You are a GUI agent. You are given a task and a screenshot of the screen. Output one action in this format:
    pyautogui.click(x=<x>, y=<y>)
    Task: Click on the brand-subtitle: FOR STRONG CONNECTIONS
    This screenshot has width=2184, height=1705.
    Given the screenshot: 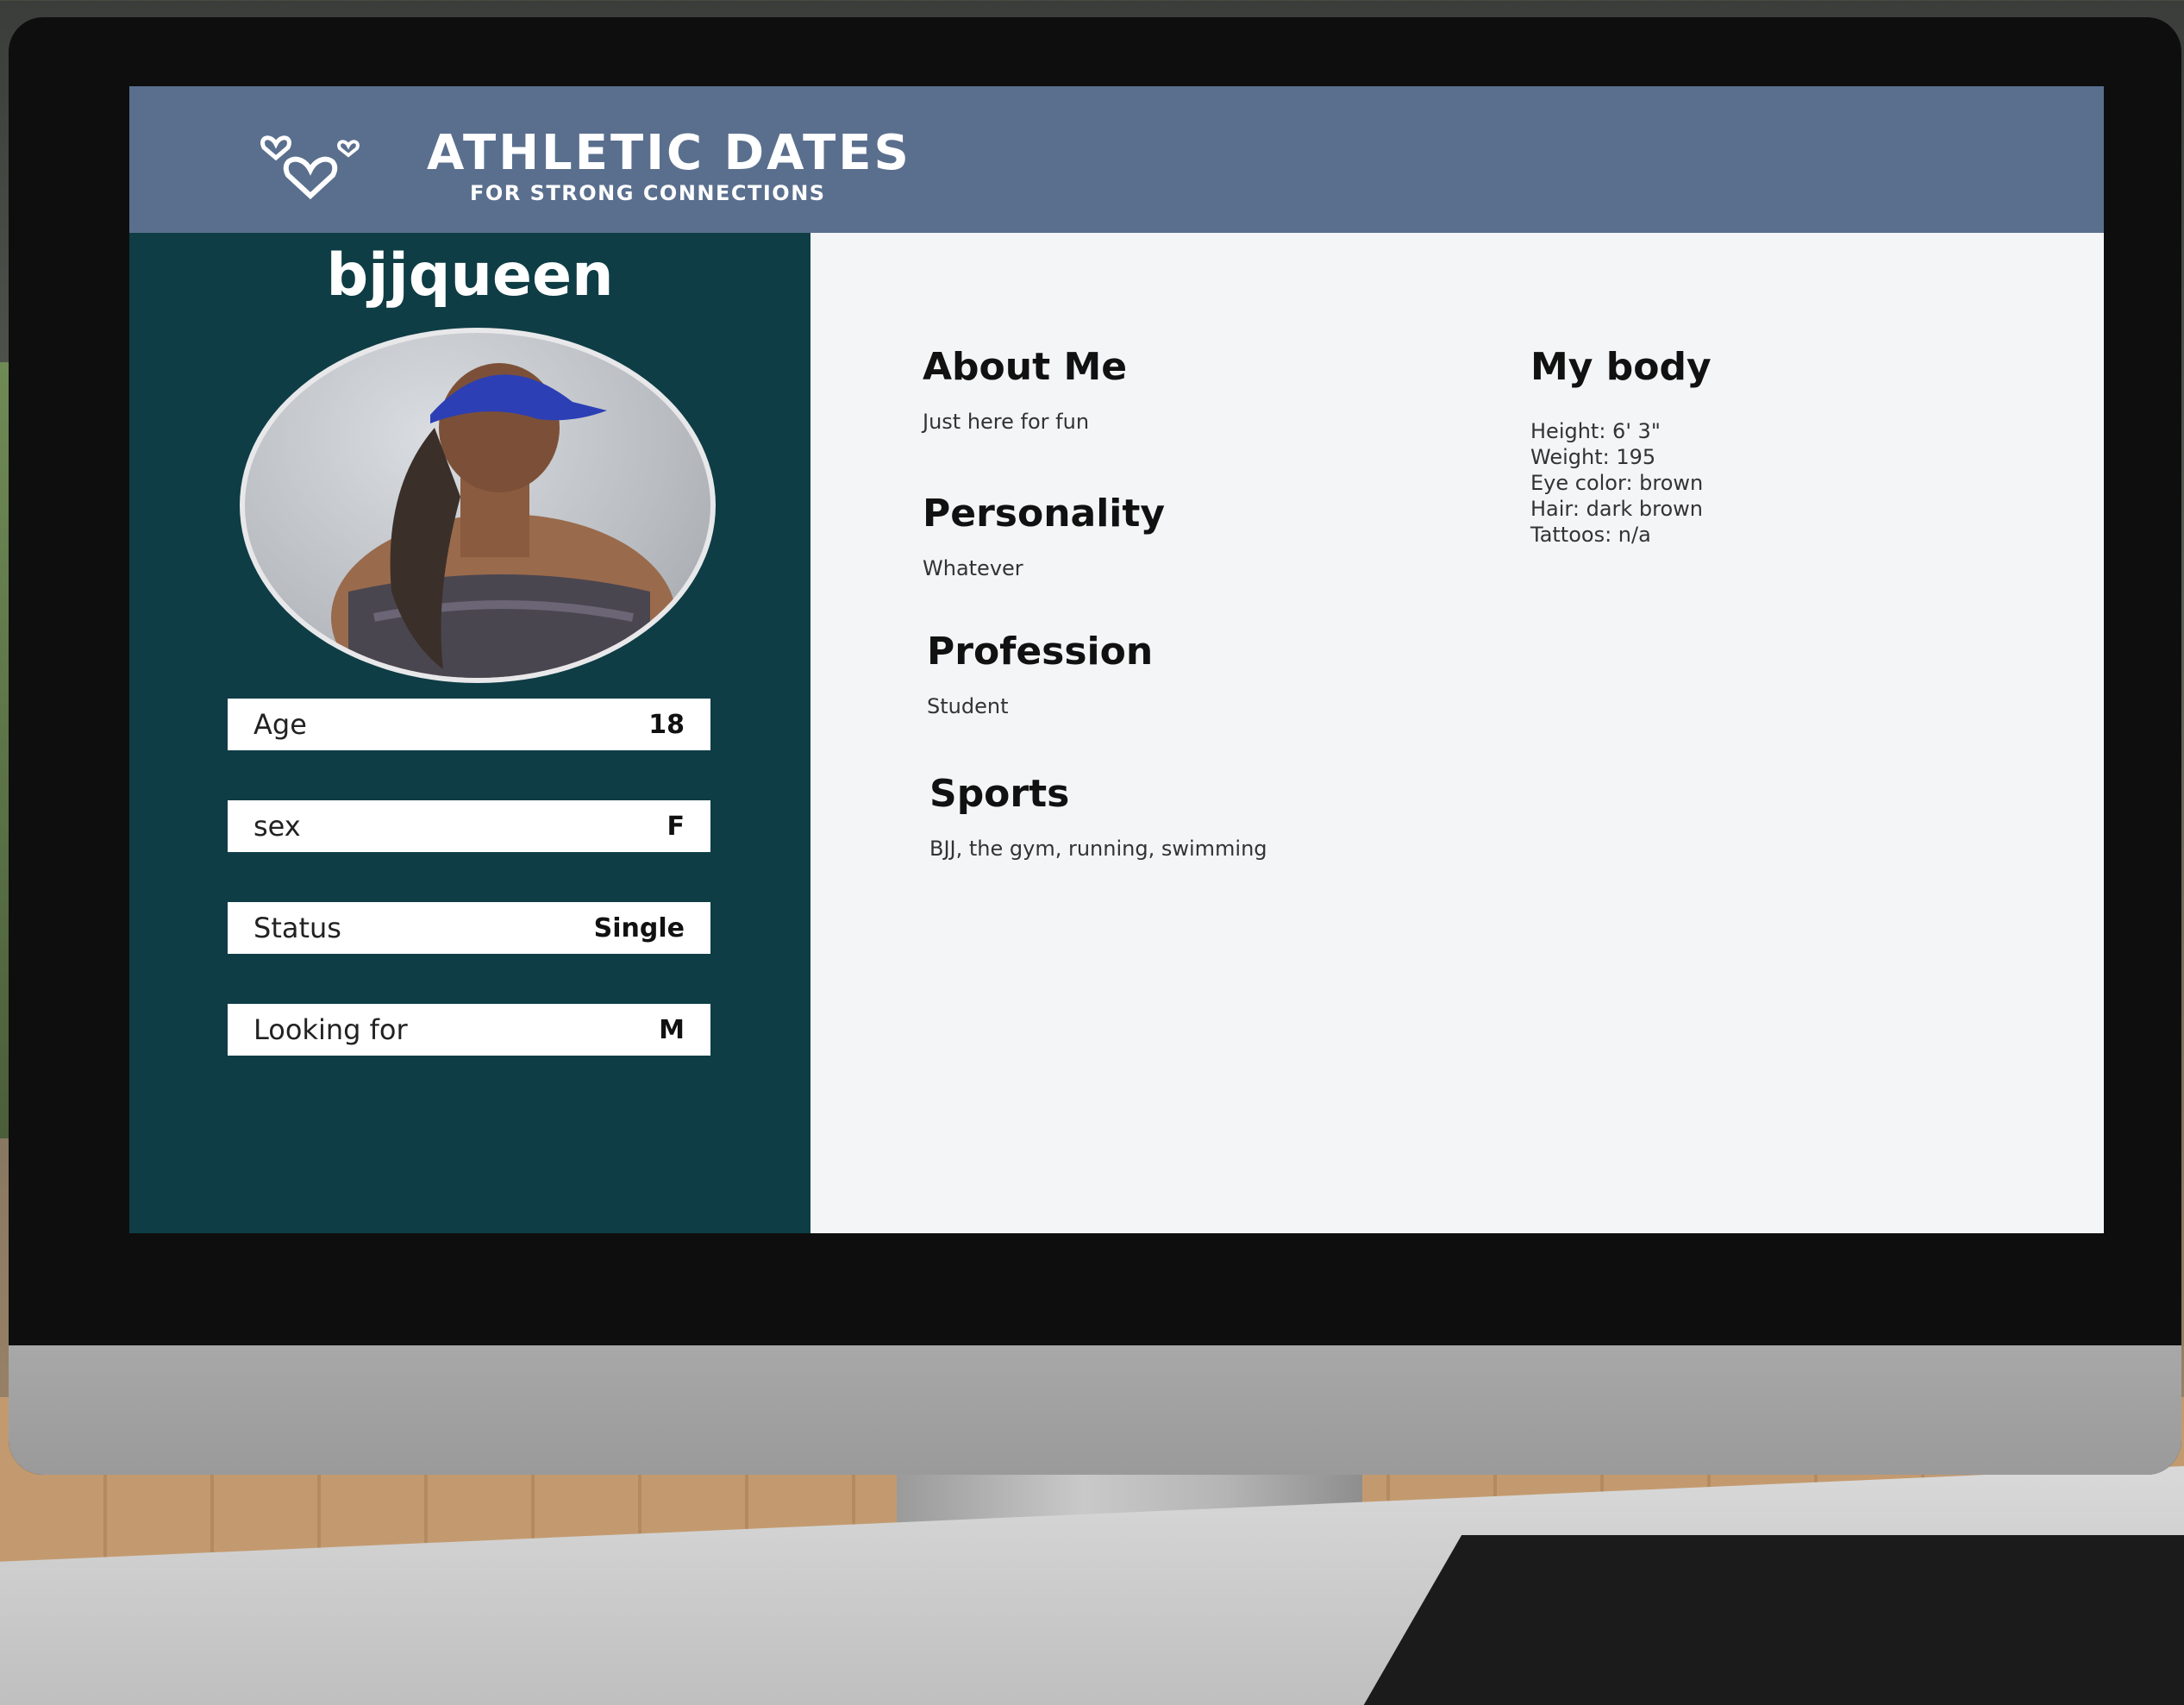 What is the action you would take?
    pyautogui.click(x=648, y=193)
    